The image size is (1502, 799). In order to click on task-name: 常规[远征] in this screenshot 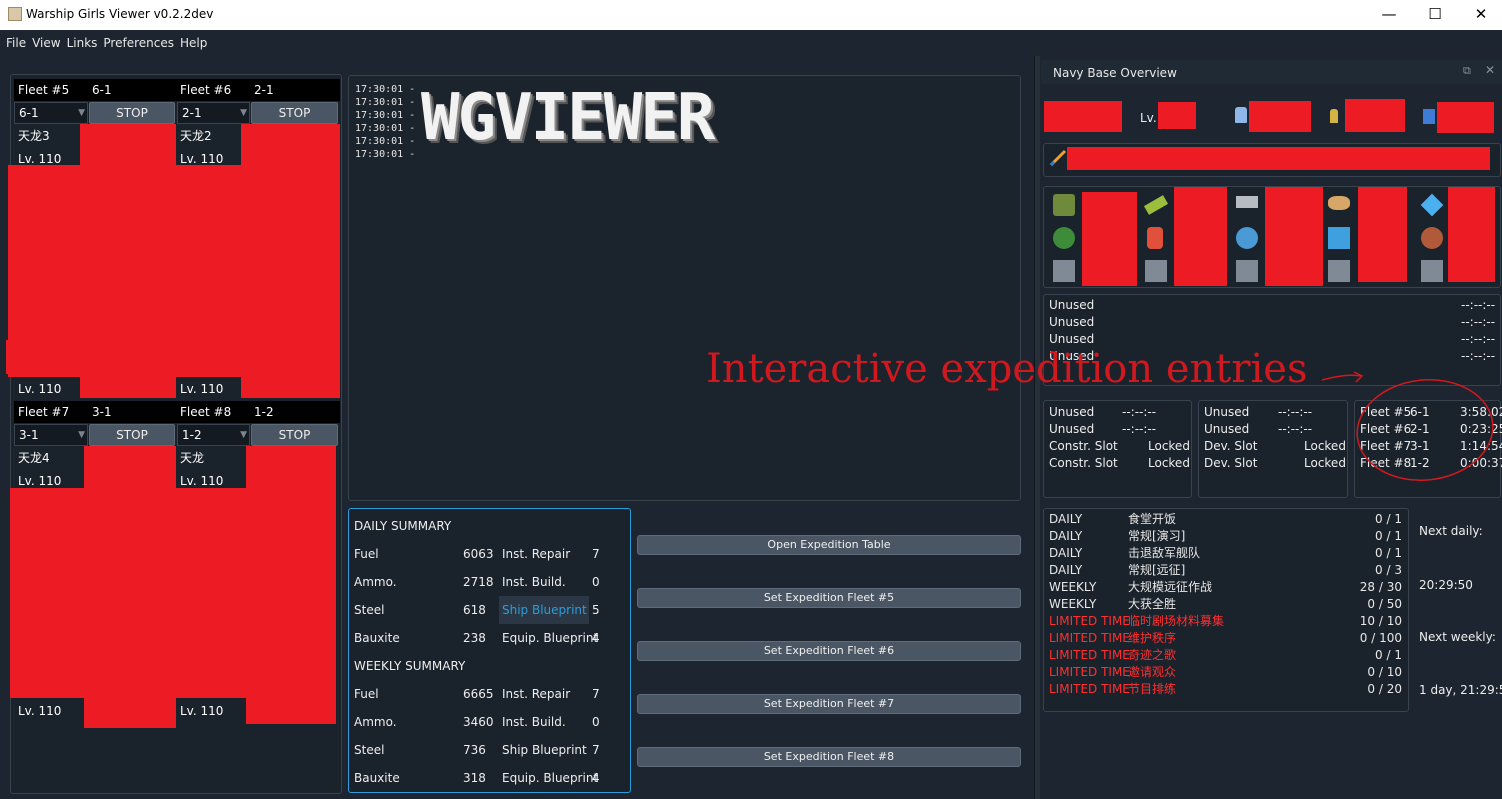, I will do `click(1157, 570)`.